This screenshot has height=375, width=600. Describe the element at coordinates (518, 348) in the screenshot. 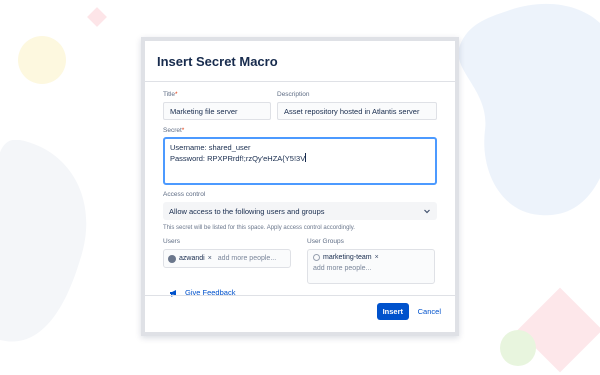

I see `decorative-circle-green` at that location.